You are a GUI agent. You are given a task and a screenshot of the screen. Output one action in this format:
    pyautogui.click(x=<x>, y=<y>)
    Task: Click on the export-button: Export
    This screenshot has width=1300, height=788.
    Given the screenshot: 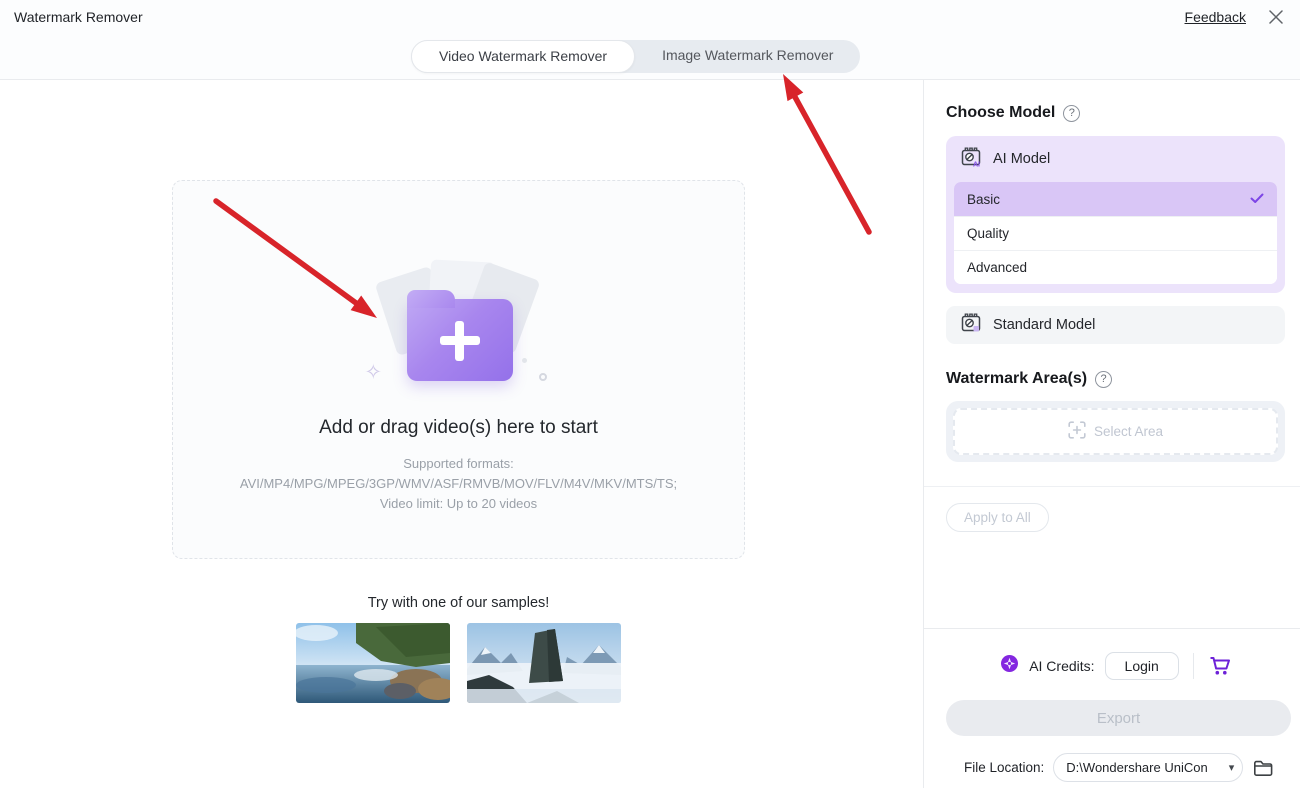 What is the action you would take?
    pyautogui.click(x=1118, y=718)
    